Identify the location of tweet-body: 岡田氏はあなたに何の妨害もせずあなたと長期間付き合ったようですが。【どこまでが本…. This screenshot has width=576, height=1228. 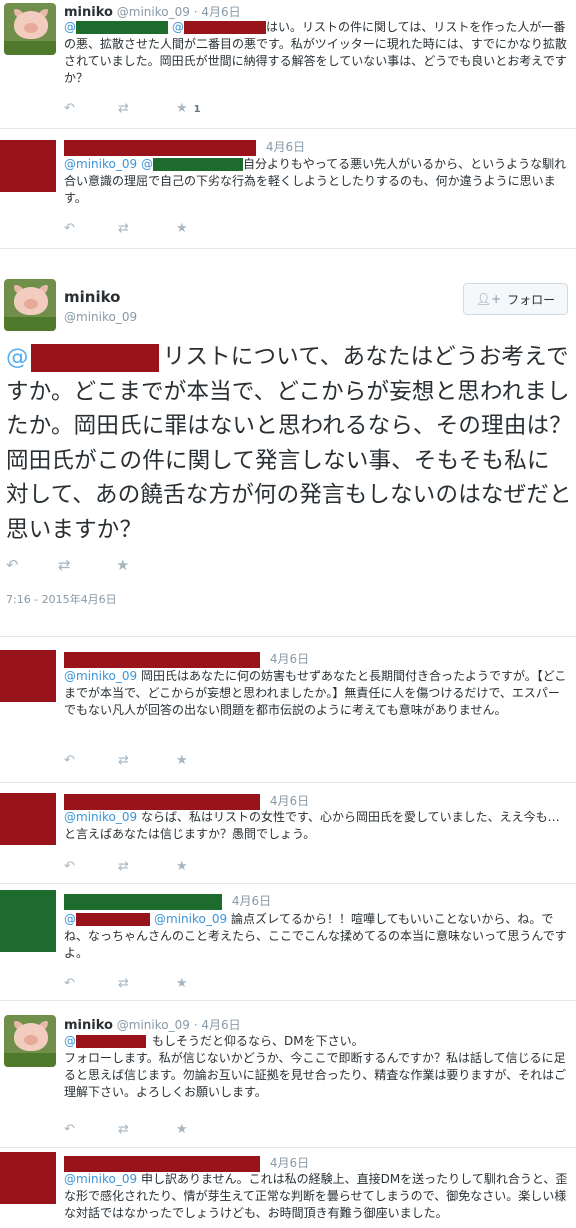
(315, 693).